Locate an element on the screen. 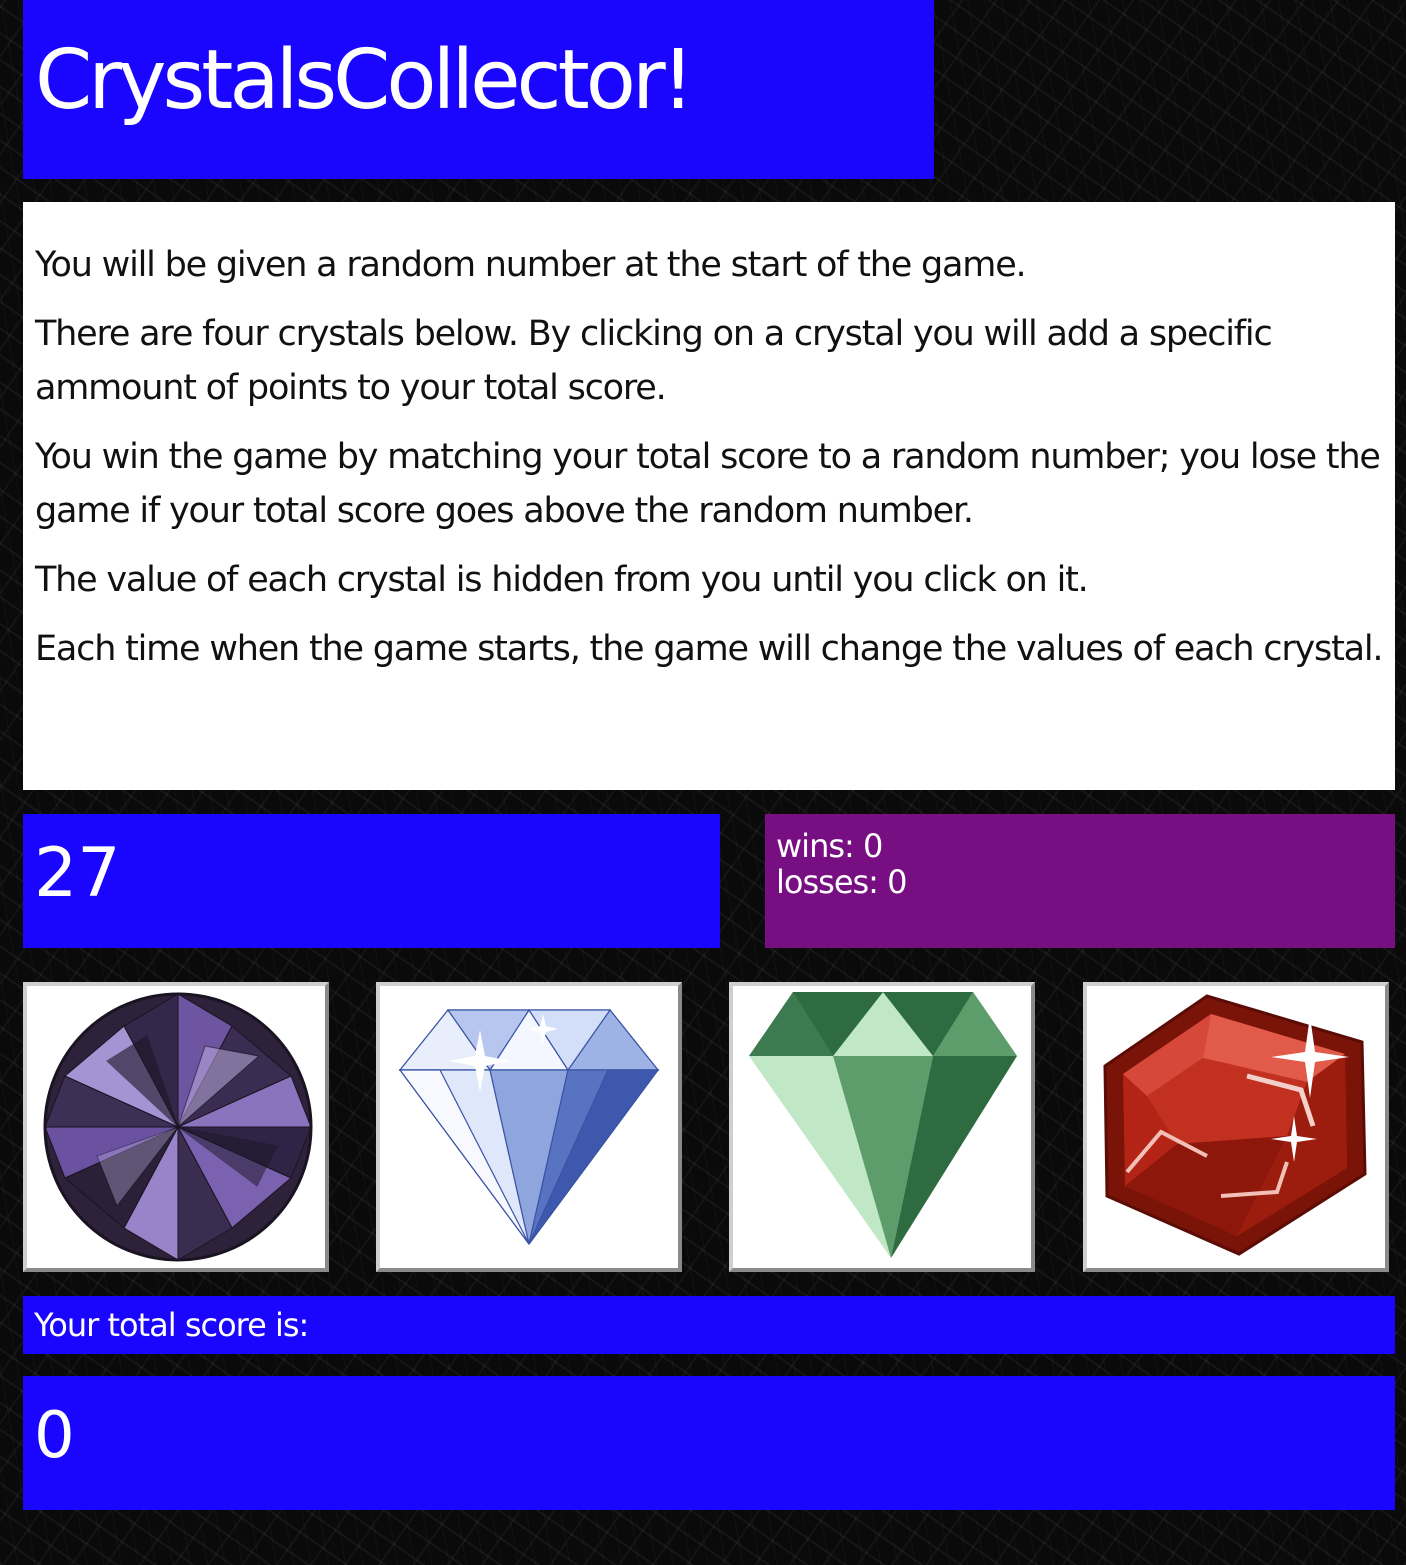 The image size is (1406, 1565). title-banner: CrystalsCollector! is located at coordinates (478, 89).